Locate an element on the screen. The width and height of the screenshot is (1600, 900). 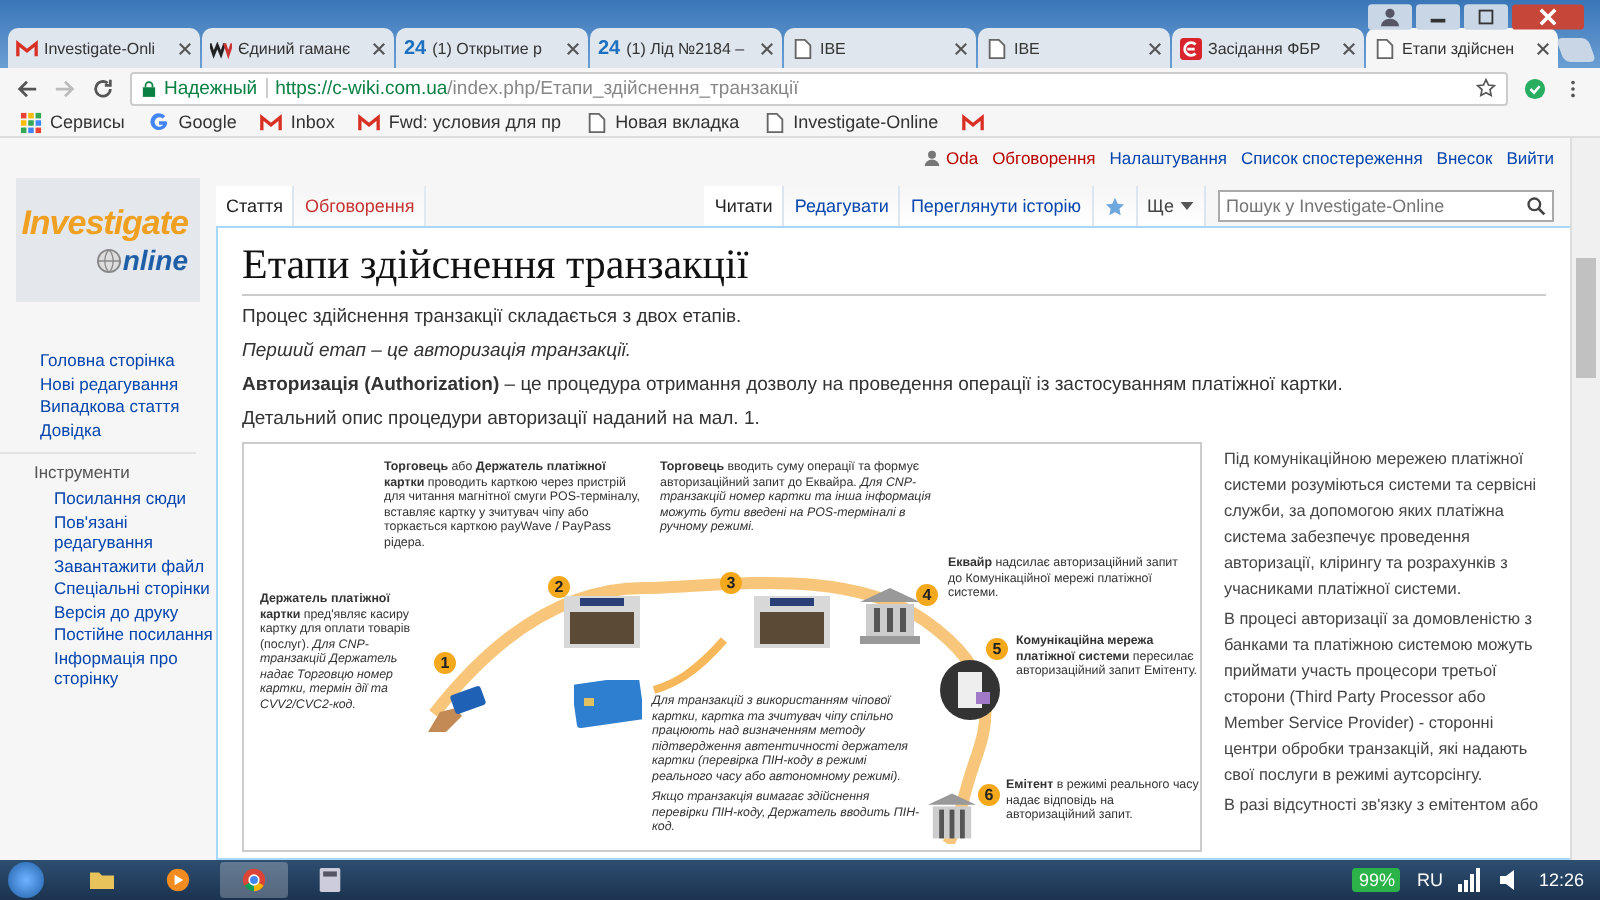
personal-link: Oda is located at coordinates (962, 158).